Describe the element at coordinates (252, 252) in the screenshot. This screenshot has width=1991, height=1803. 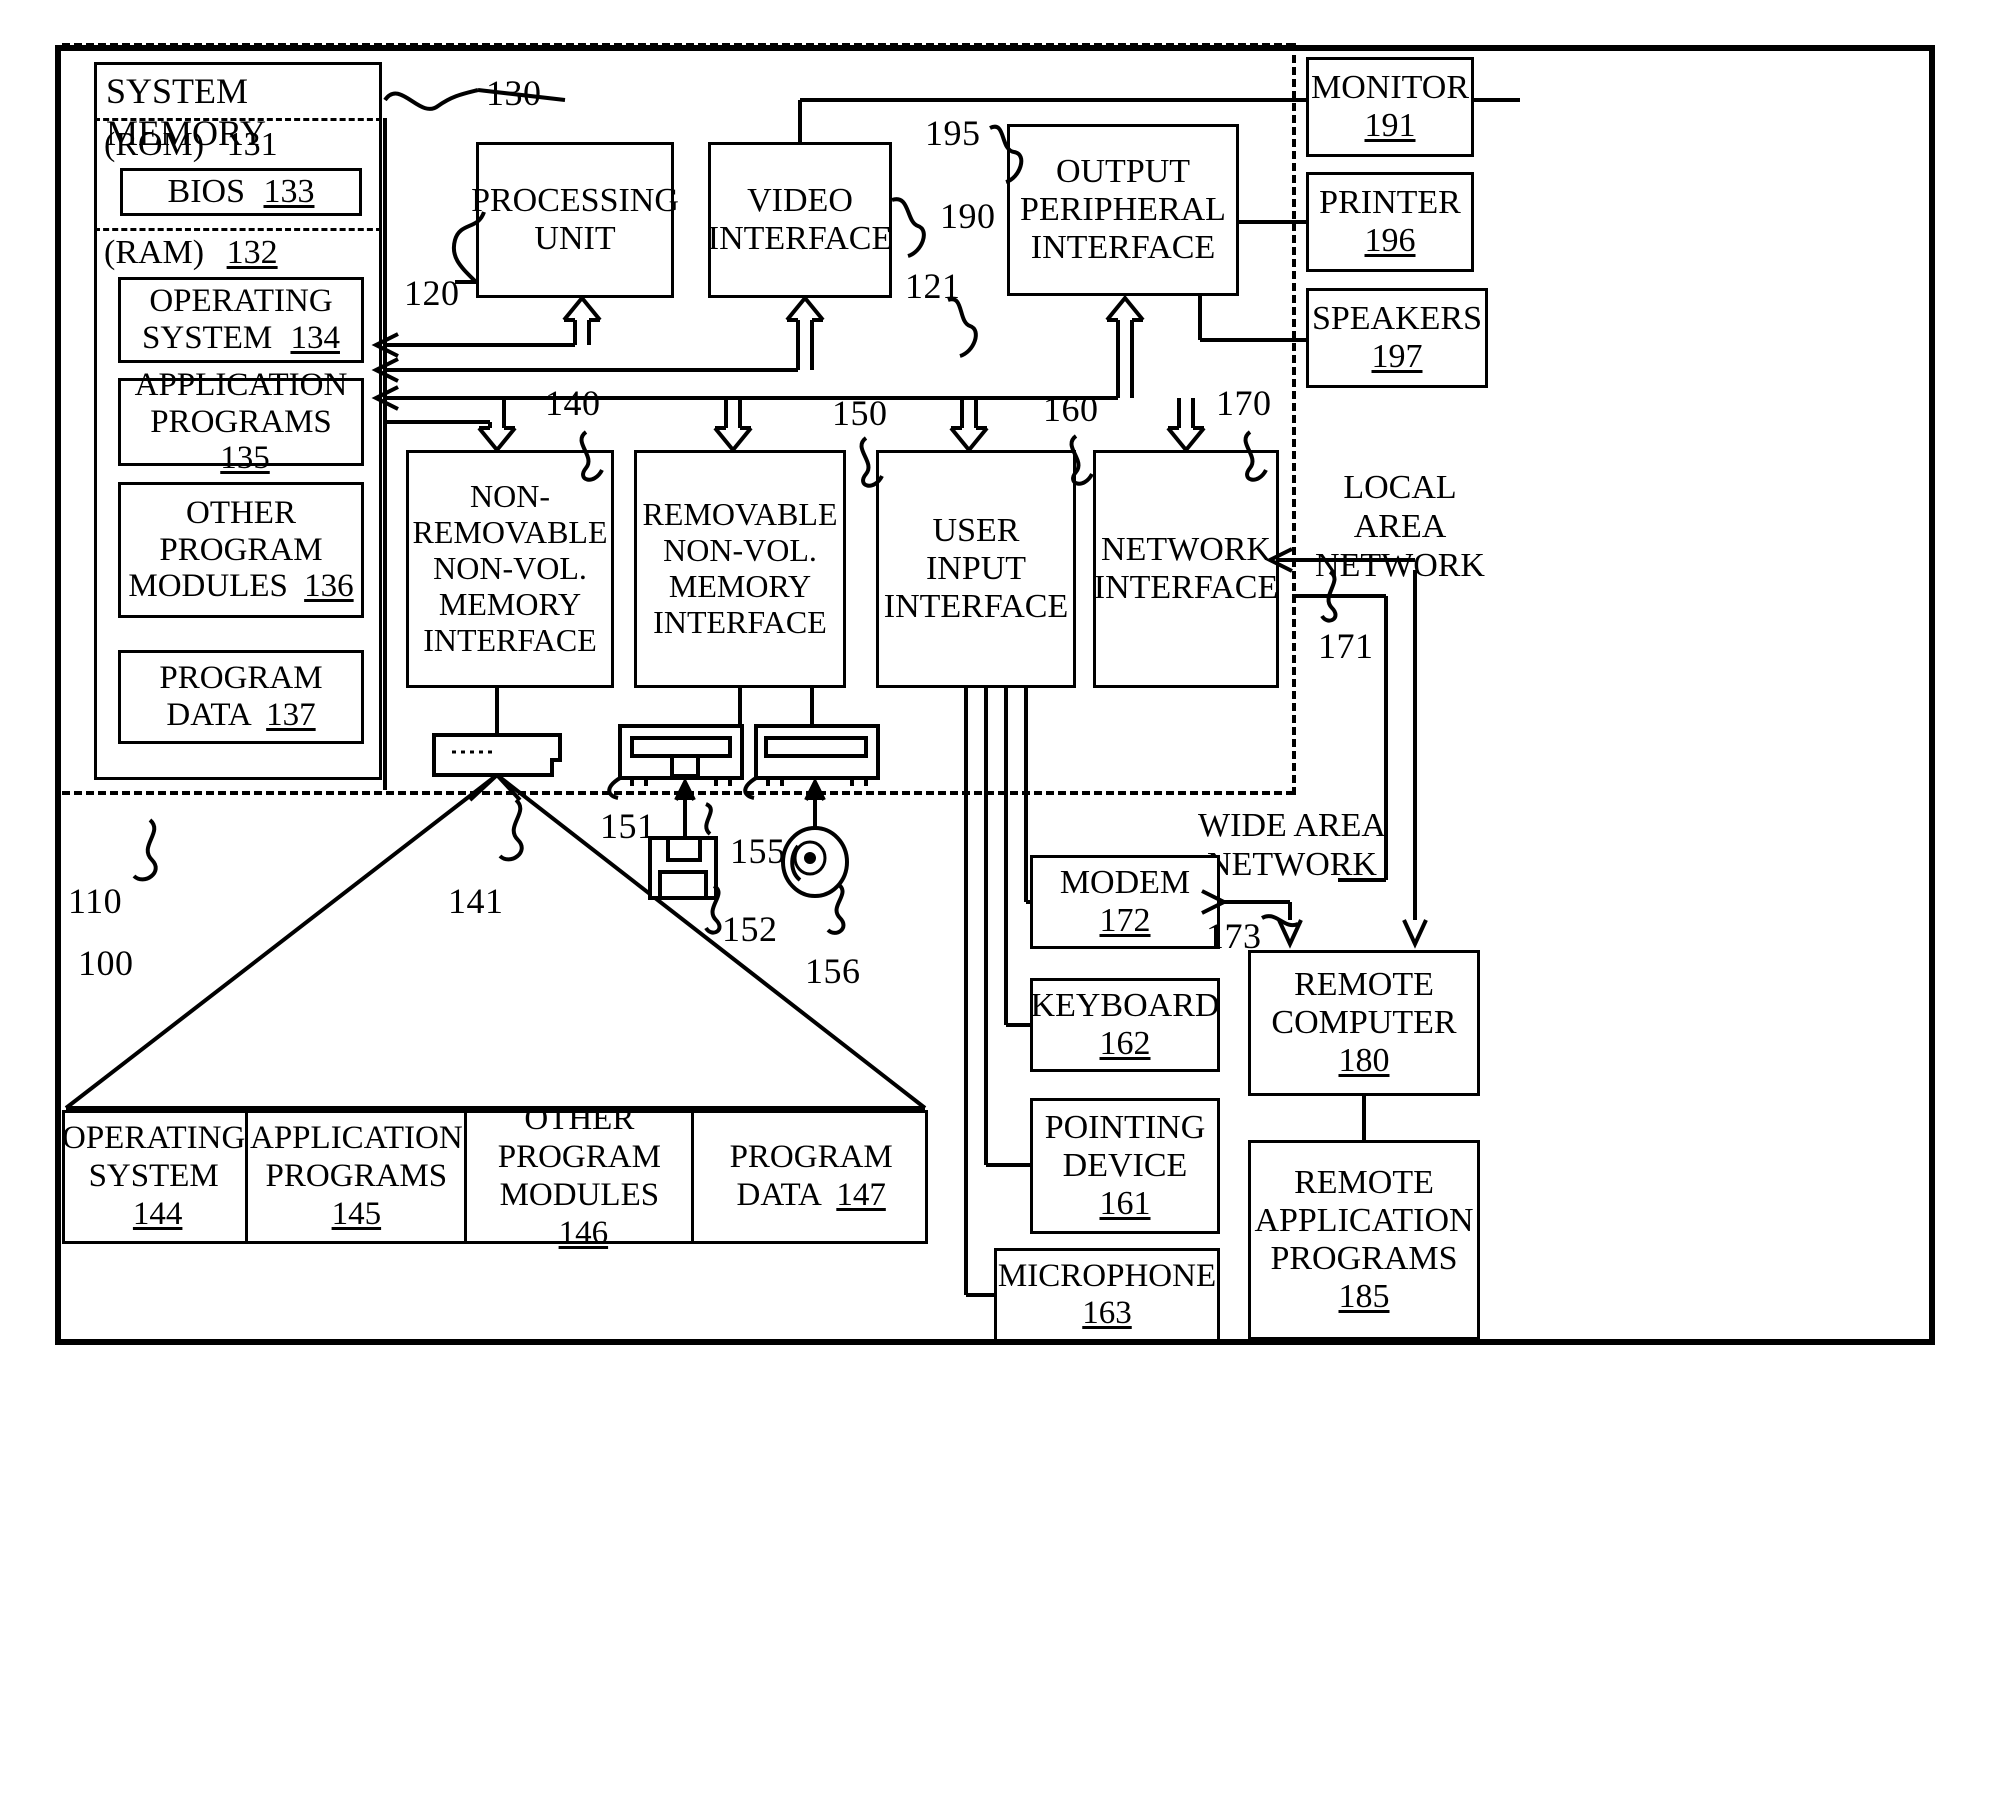
I see `ram-ref-number: 132` at that location.